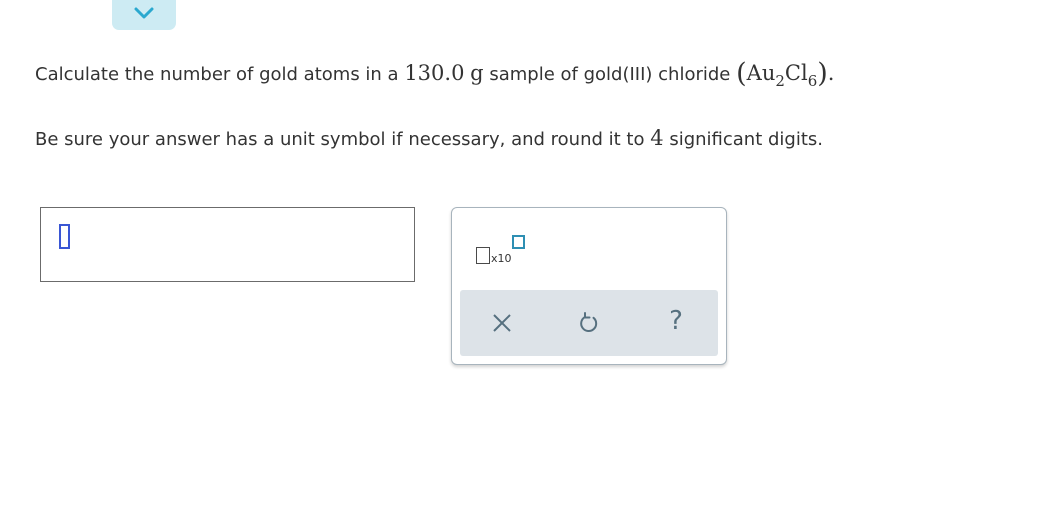 This screenshot has width=1064, height=507. Describe the element at coordinates (657, 138) in the screenshot. I see `significant-digits-count: 4` at that location.